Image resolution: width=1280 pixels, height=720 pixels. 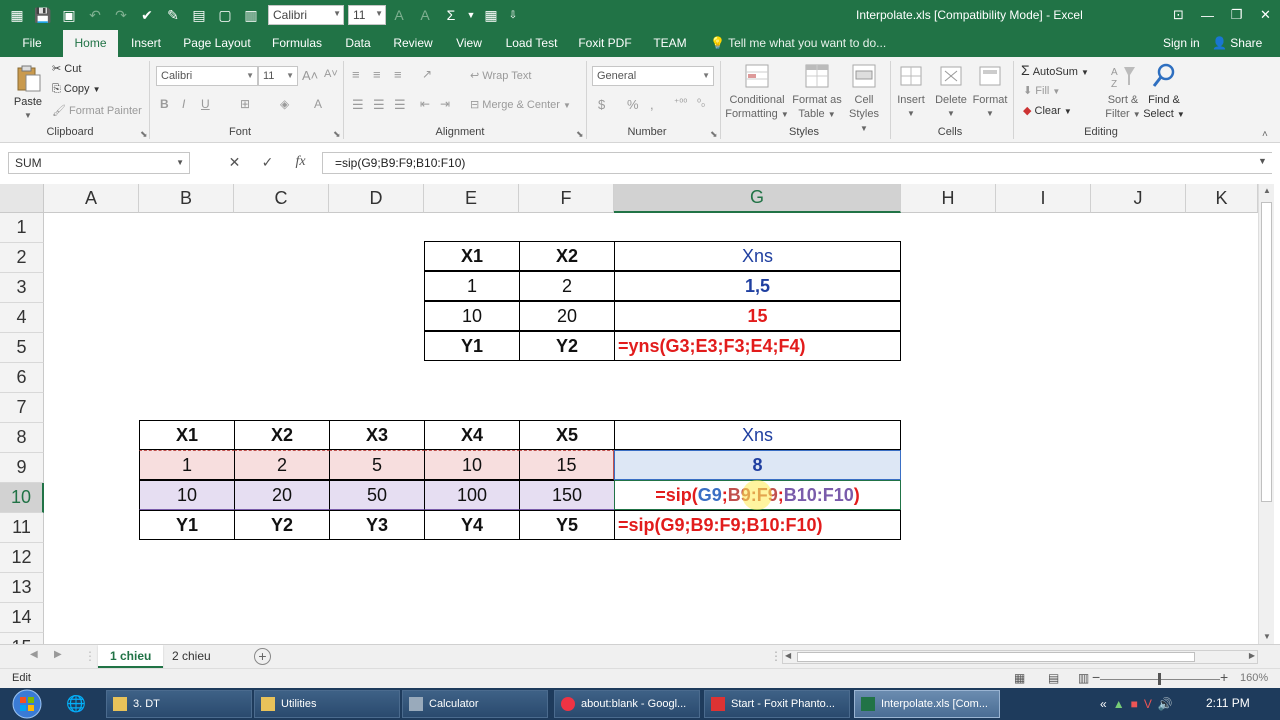 What do you see at coordinates (1019, 678) in the screenshot?
I see `normal-view-icon: ▦` at bounding box center [1019, 678].